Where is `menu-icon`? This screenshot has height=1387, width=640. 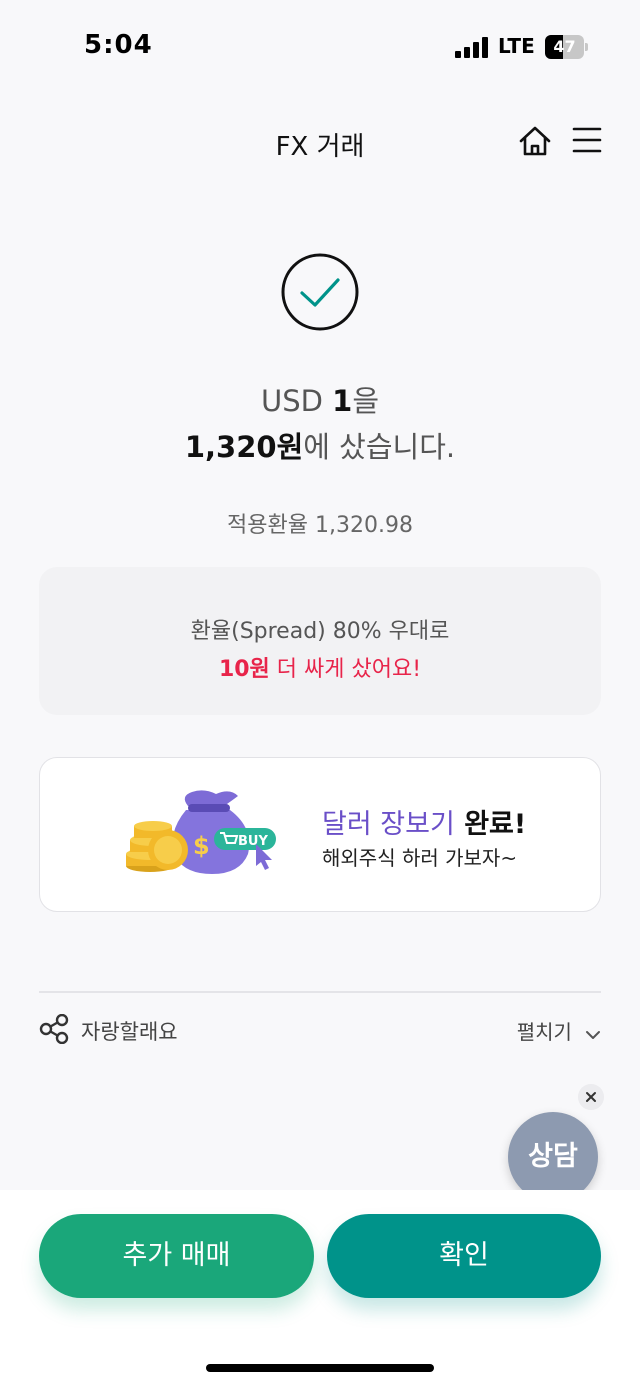 menu-icon is located at coordinates (587, 140).